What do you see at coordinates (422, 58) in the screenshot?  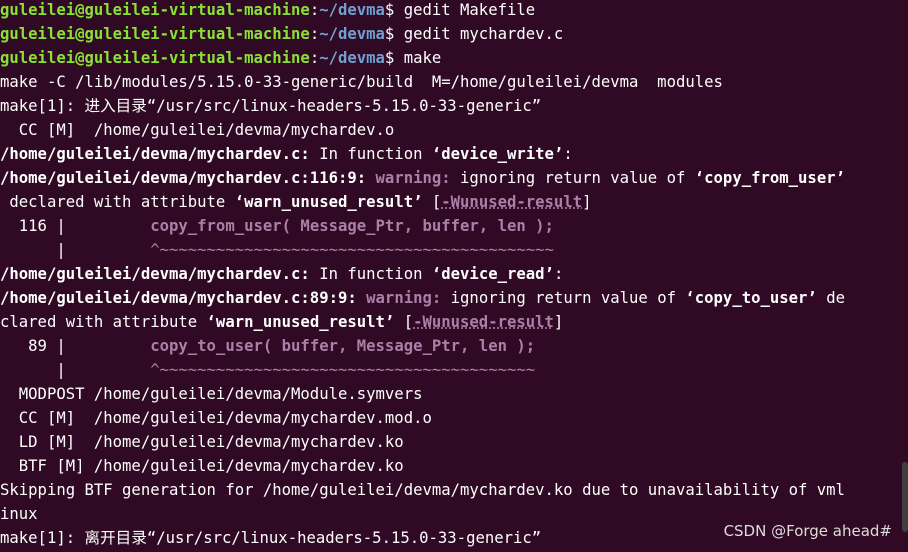 I see `command-text: make` at bounding box center [422, 58].